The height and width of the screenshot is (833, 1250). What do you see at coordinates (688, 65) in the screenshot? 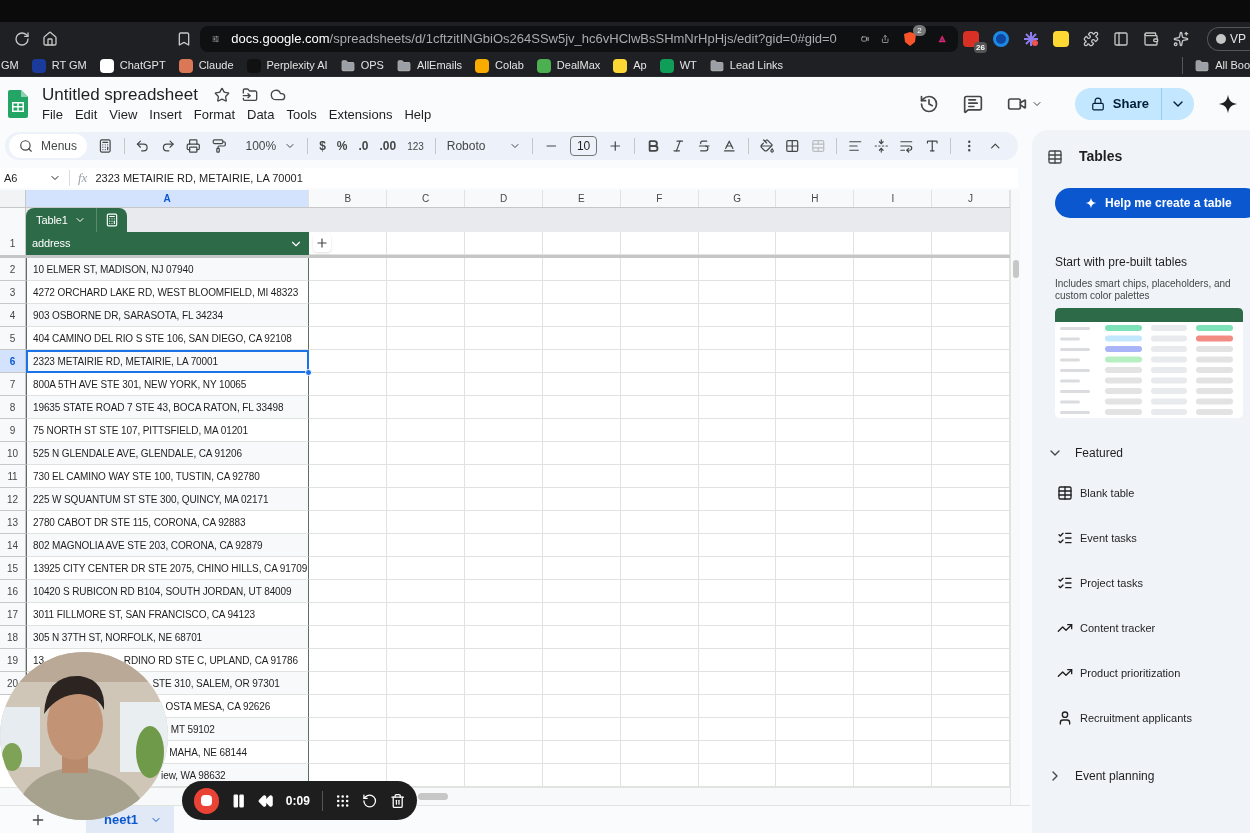
I see `bookmark-link: WT` at bounding box center [688, 65].